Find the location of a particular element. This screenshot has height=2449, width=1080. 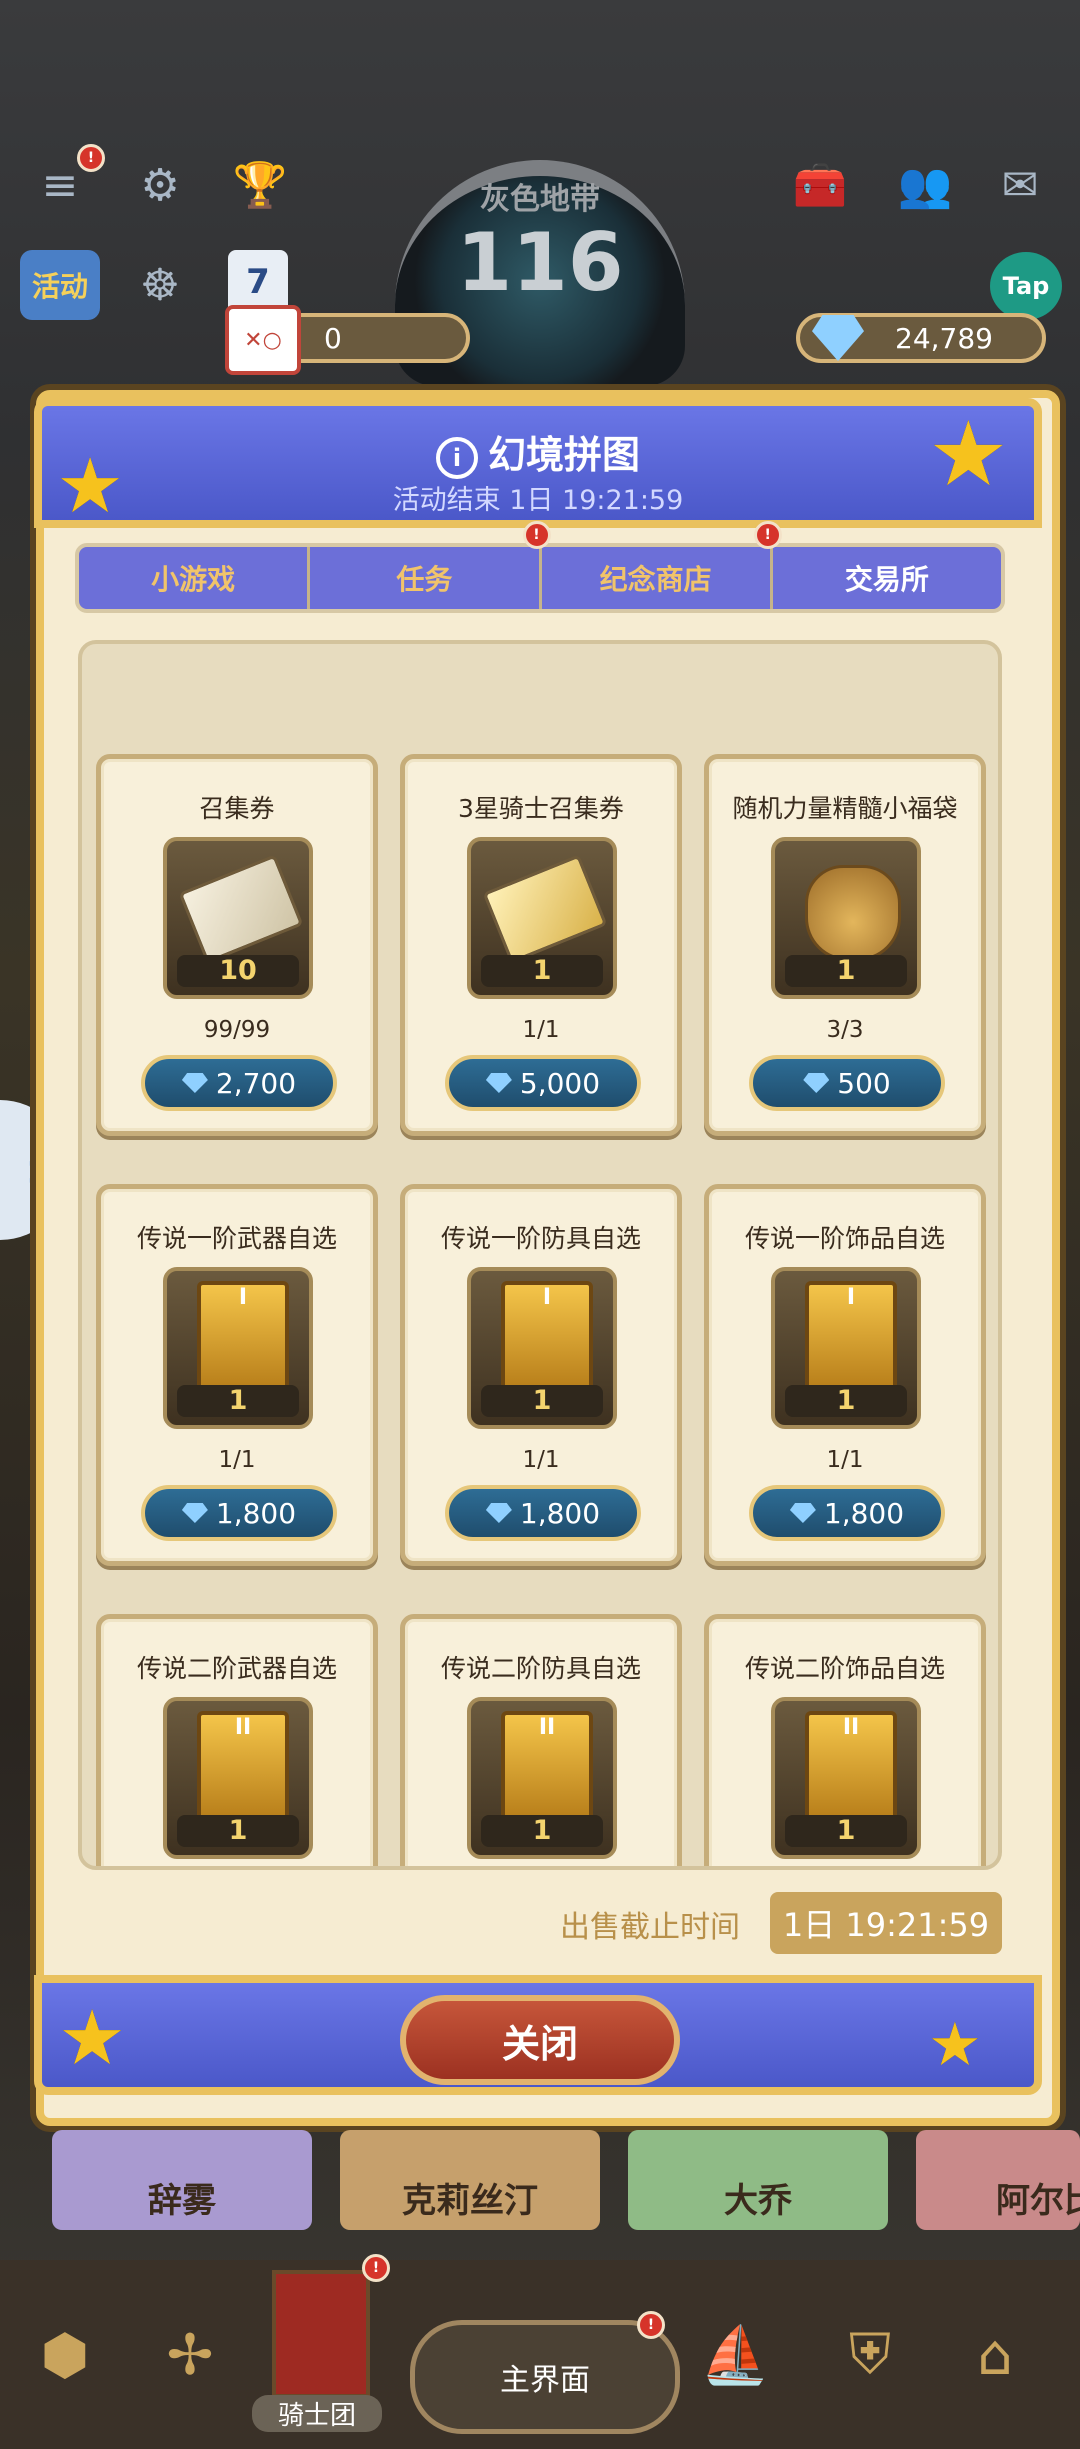

tab-souvenir-shop: 纪念商店! is located at coordinates (662, 565).